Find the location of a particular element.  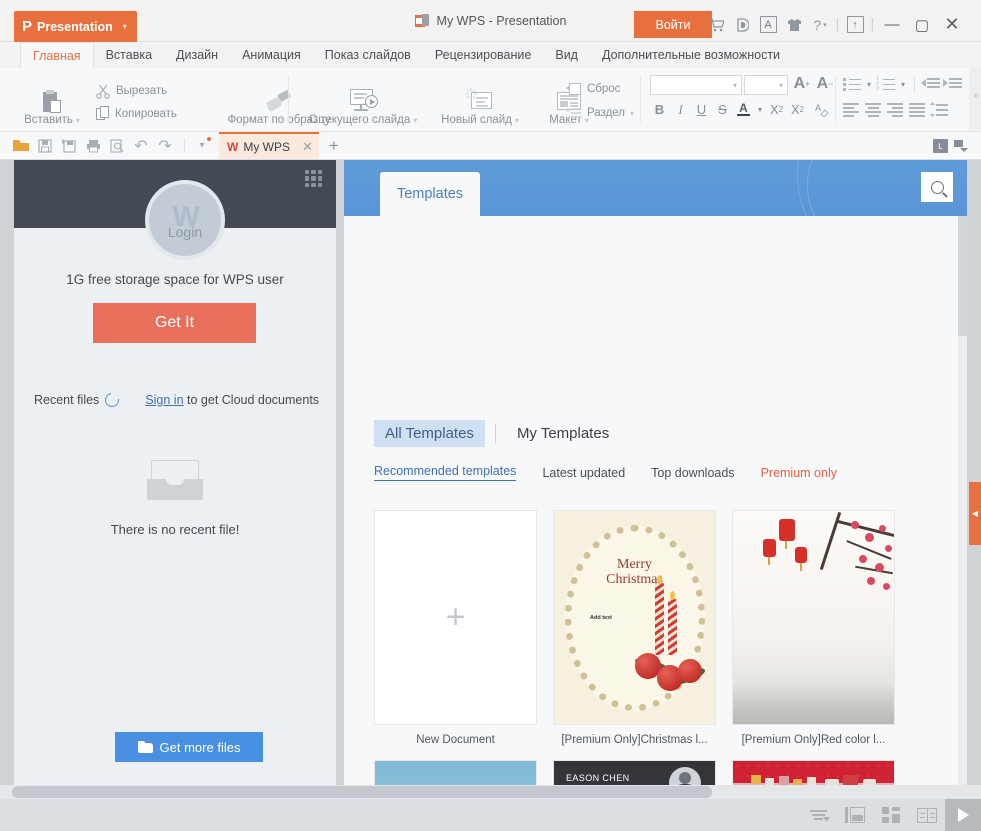

subscript-button: X2 is located at coordinates (797, 109).